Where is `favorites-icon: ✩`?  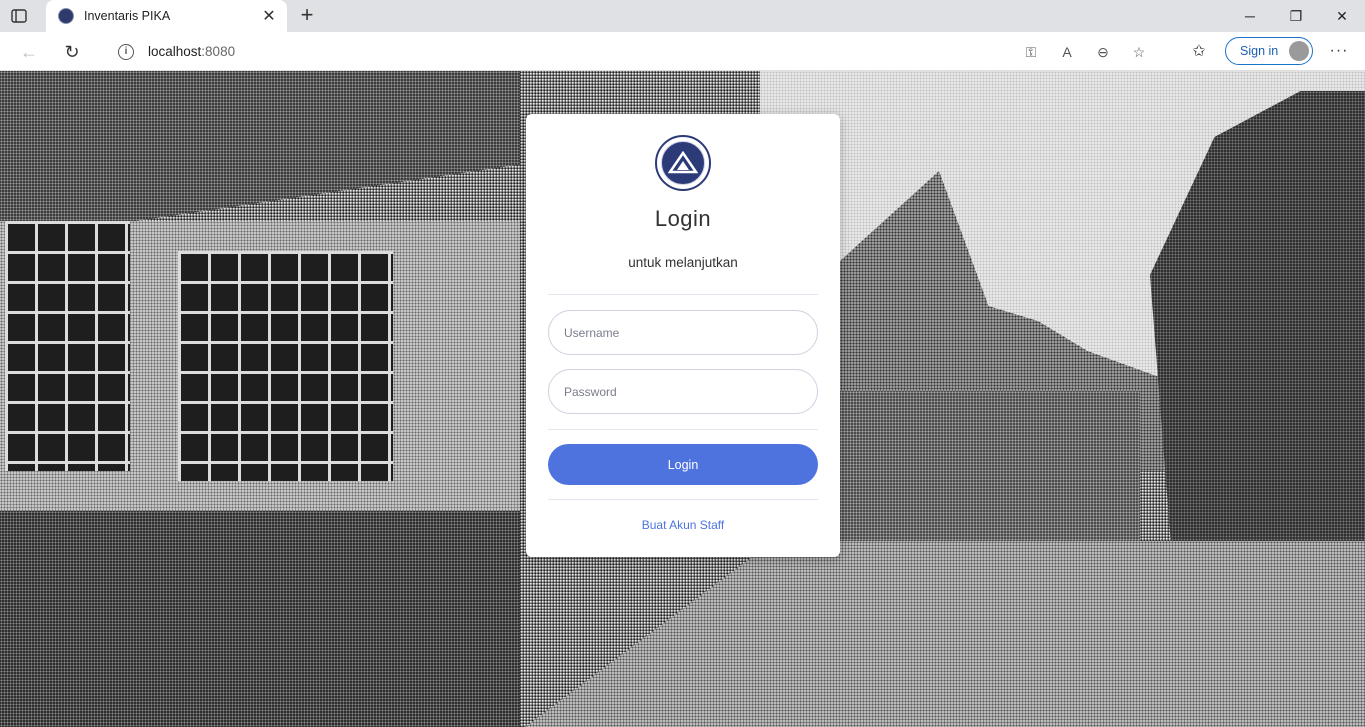
favorites-icon: ✩ is located at coordinates (1199, 51).